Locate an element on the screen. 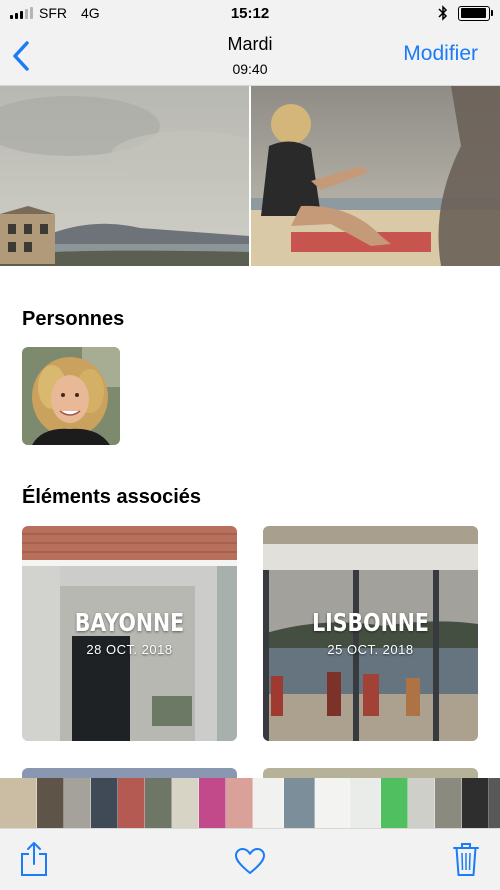 This screenshot has width=500, height=890. photo-coast is located at coordinates (124, 176).